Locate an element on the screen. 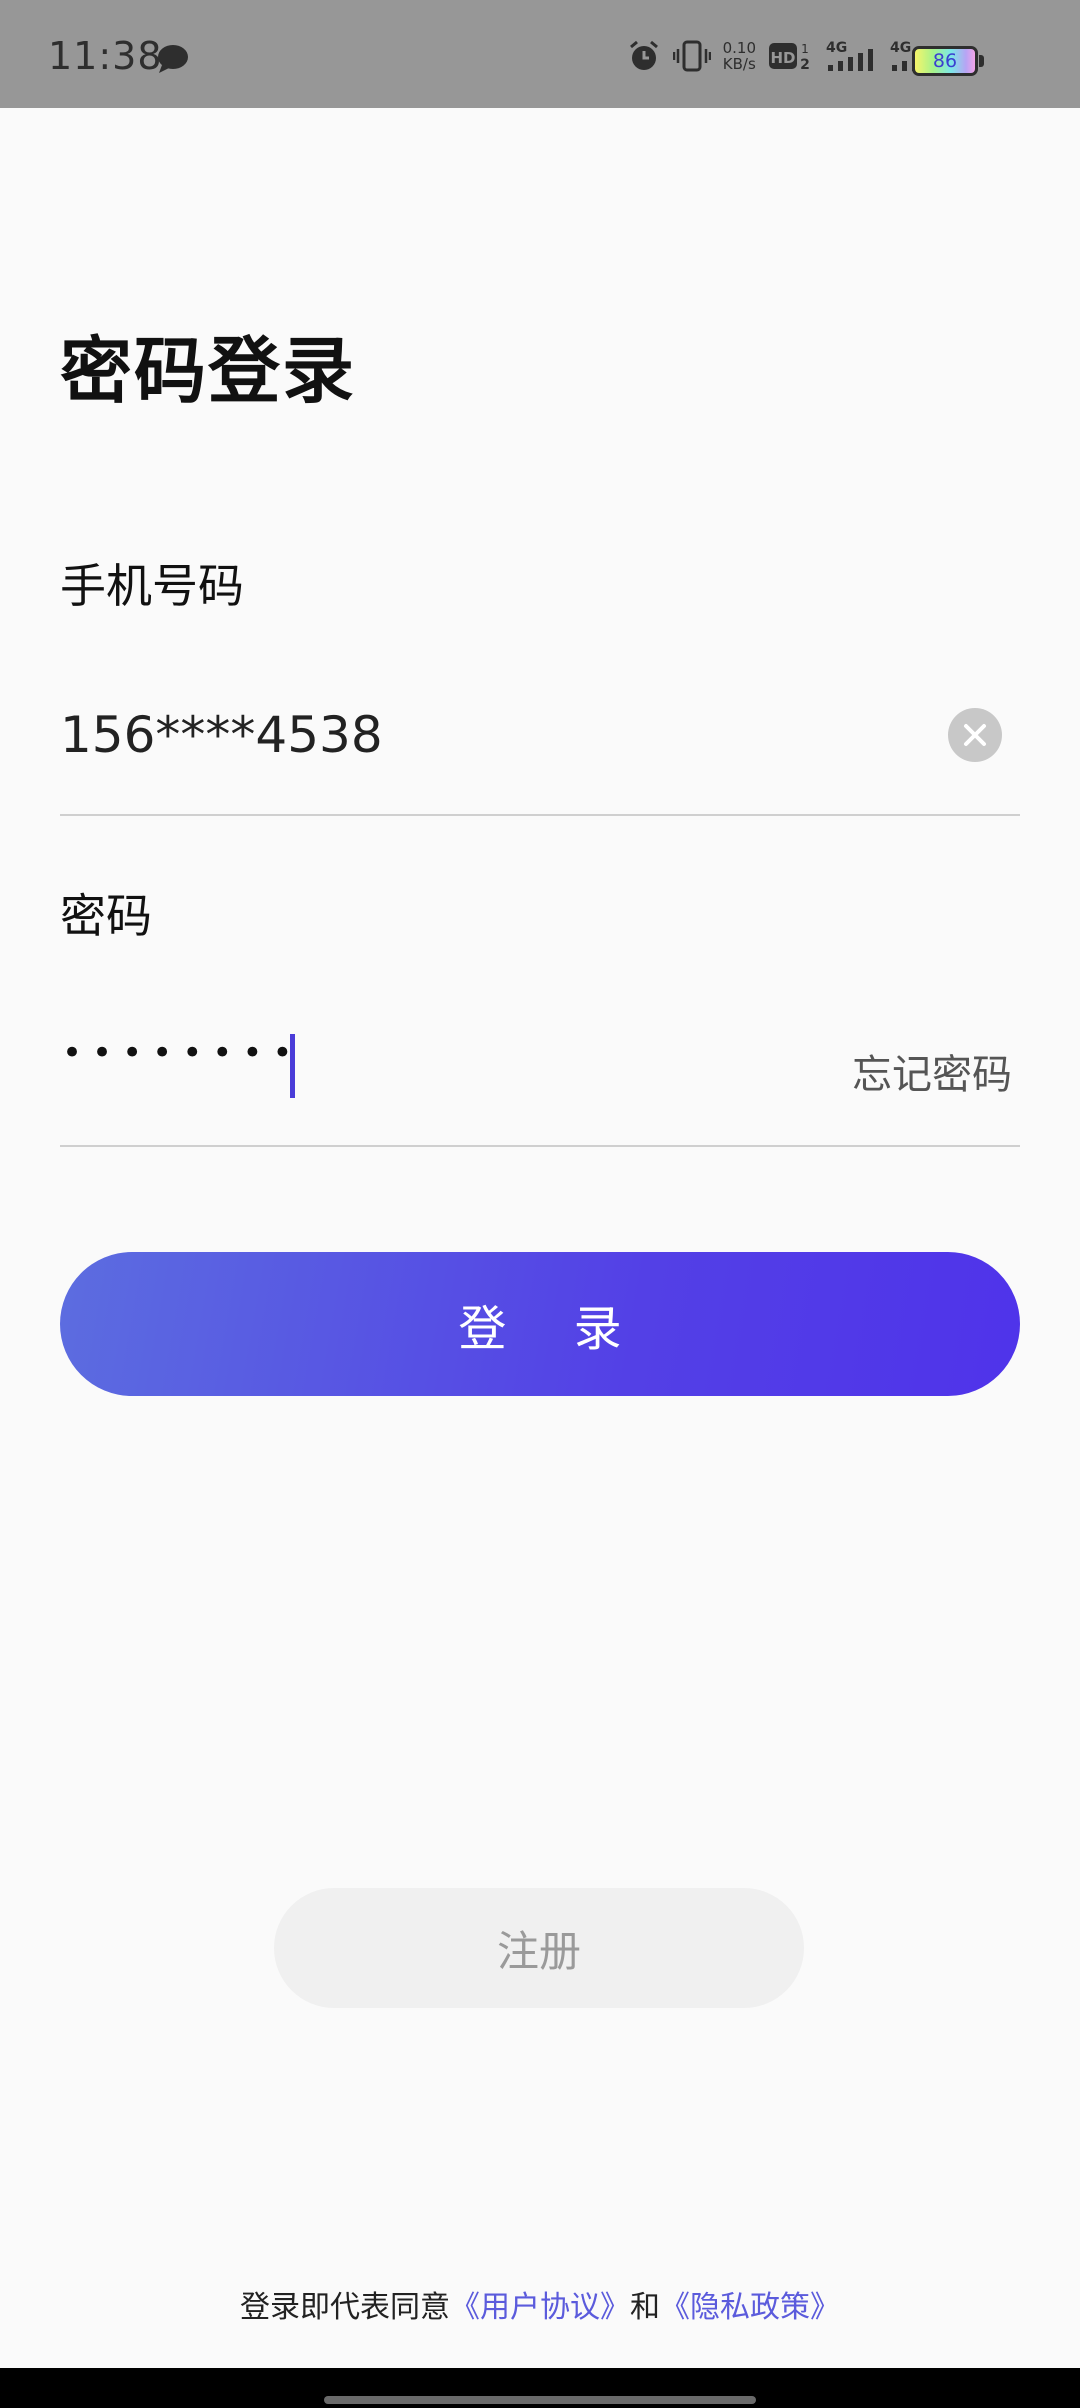  svg-text: 1 is located at coordinates (805, 49).